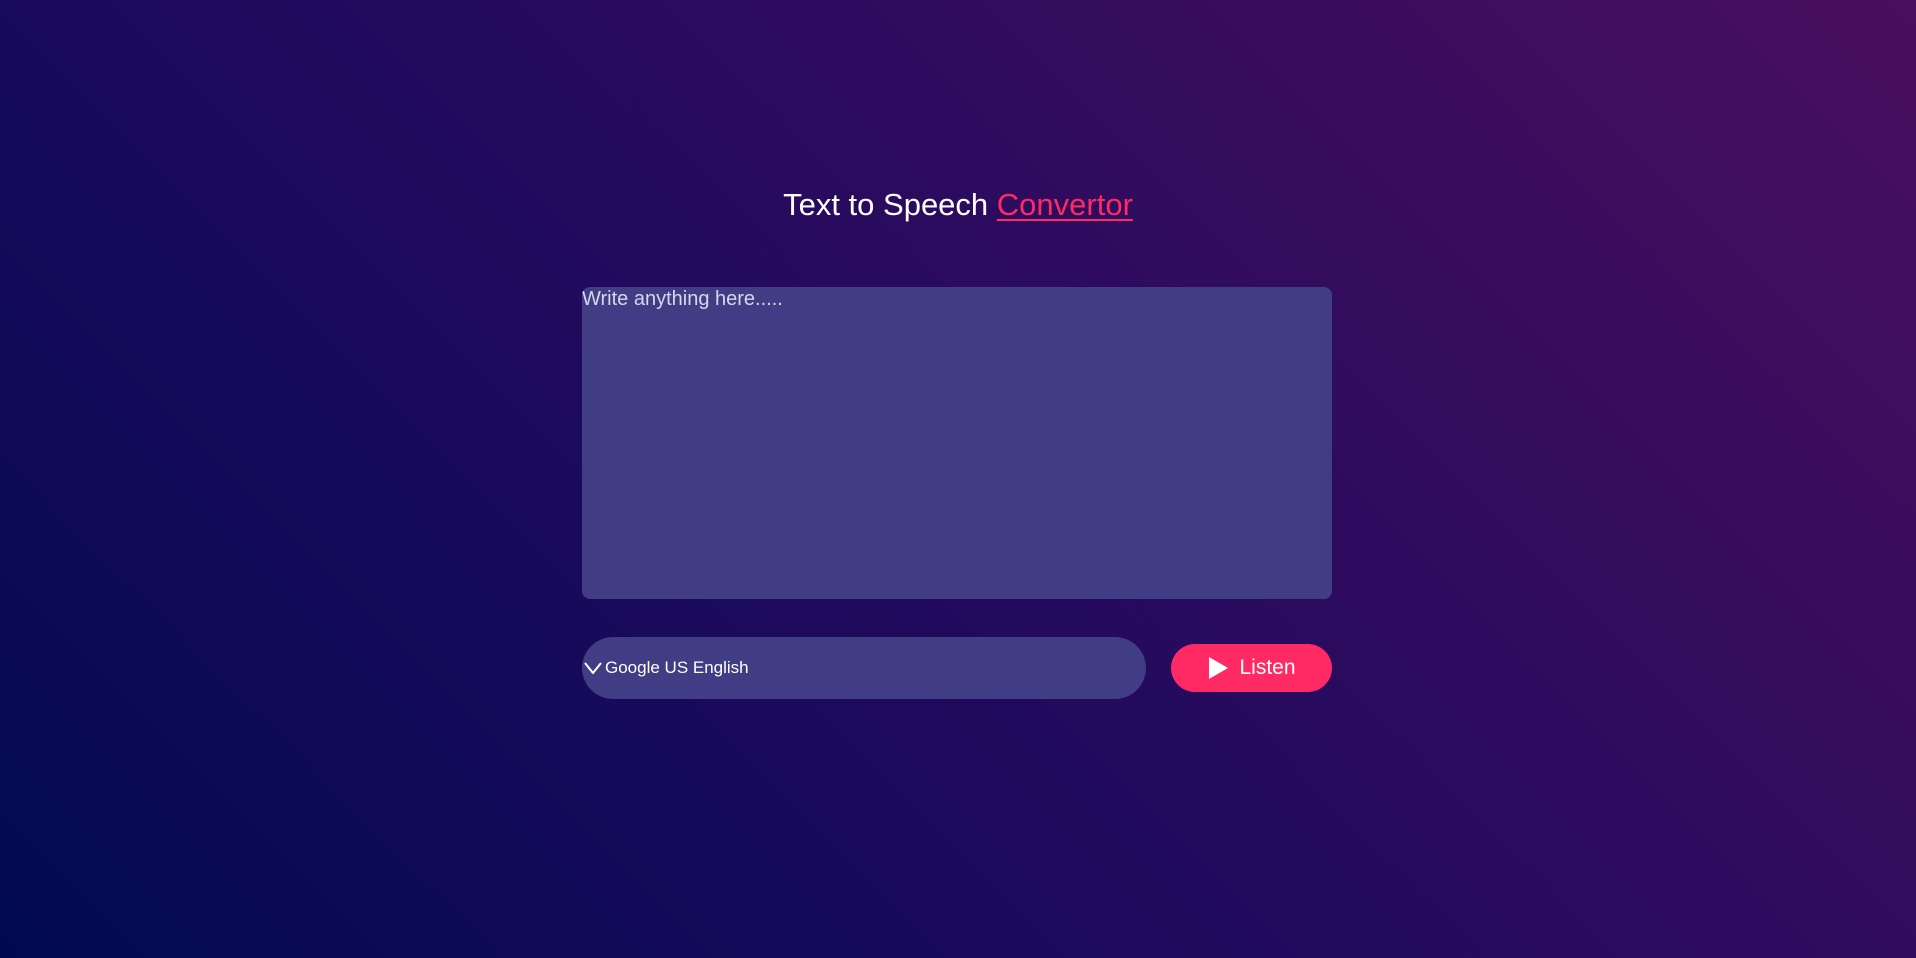 The width and height of the screenshot is (1916, 958). I want to click on voice-select-value: Google US English, so click(677, 667).